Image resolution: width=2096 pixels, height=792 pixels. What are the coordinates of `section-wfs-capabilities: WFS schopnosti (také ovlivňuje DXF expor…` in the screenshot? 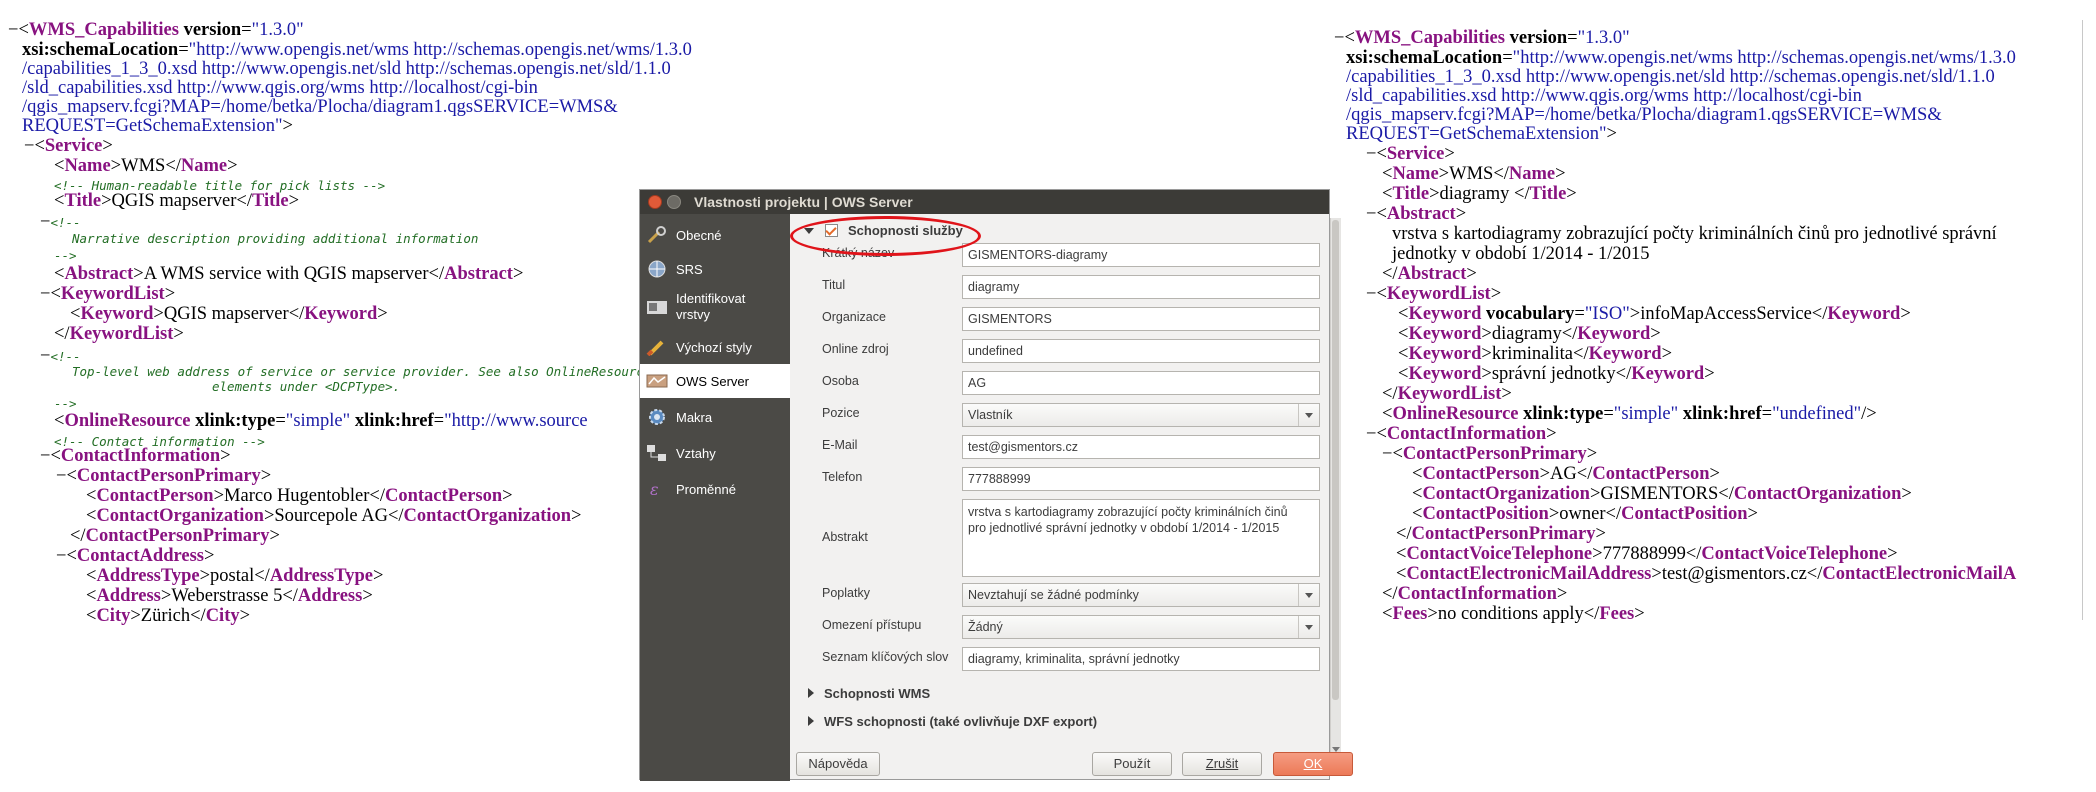 It's located at (960, 721).